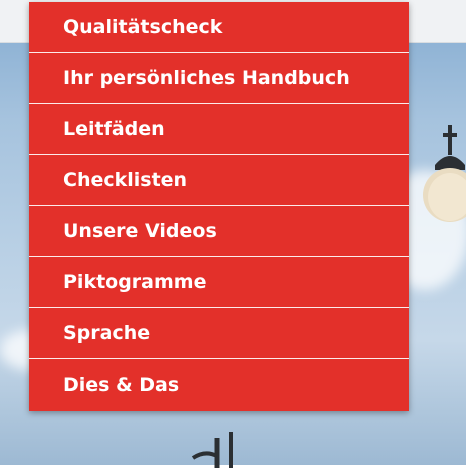 This screenshot has height=468, width=466. I want to click on menu-item-label: Unsere Videos, so click(140, 231).